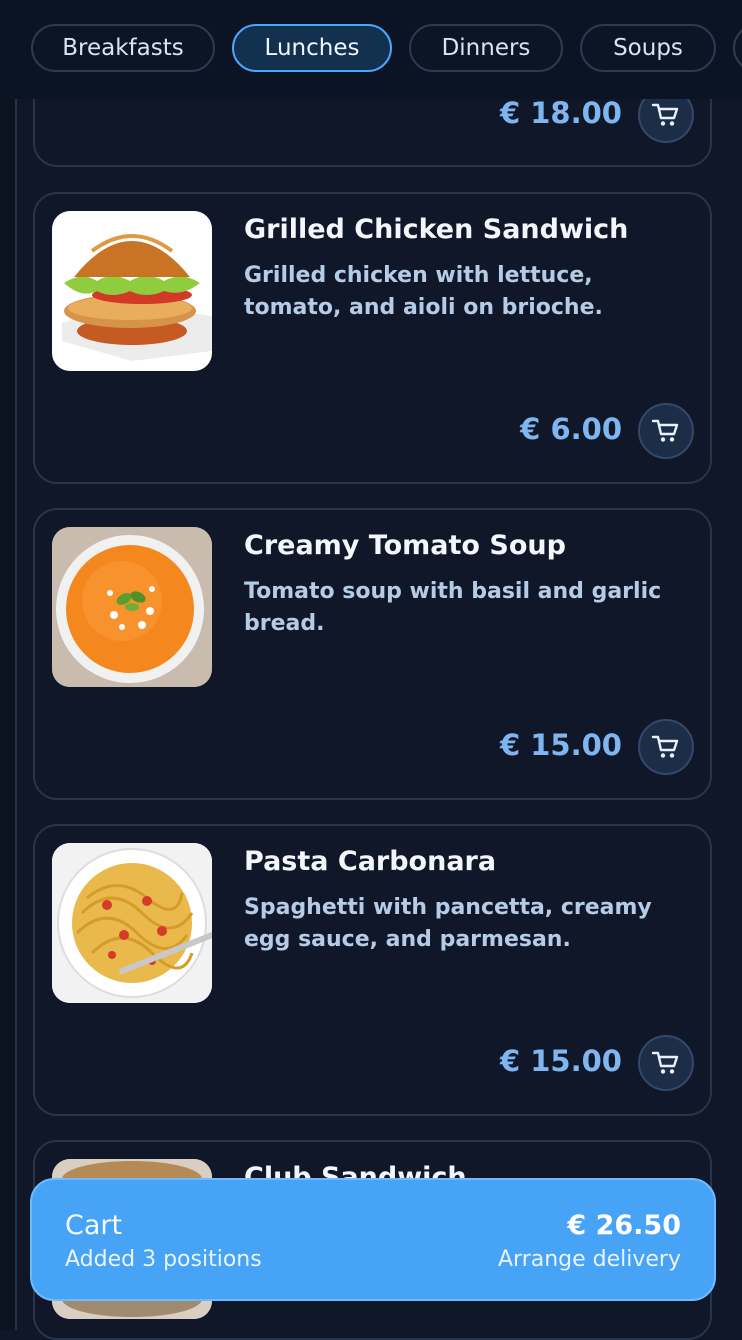 The width and height of the screenshot is (742, 1340). What do you see at coordinates (648, 48) in the screenshot?
I see `tab-soups: Soups` at bounding box center [648, 48].